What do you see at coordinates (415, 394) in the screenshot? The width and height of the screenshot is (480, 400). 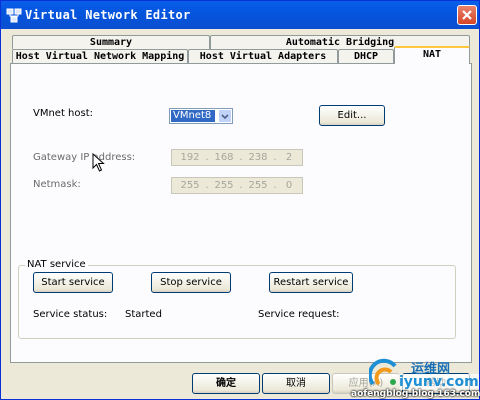 I see `watermark-source: aofengblog.blog.163.com` at bounding box center [415, 394].